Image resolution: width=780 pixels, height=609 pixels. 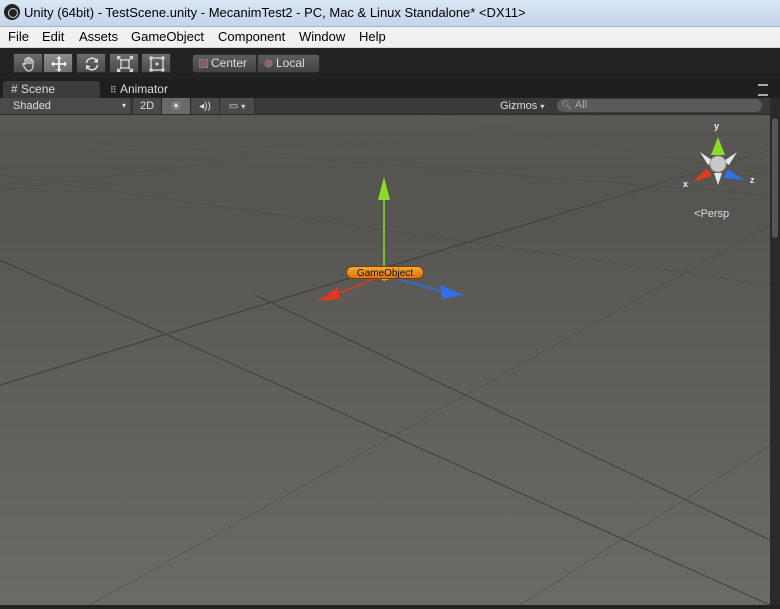 I want to click on search-placeholder: All, so click(x=581, y=105).